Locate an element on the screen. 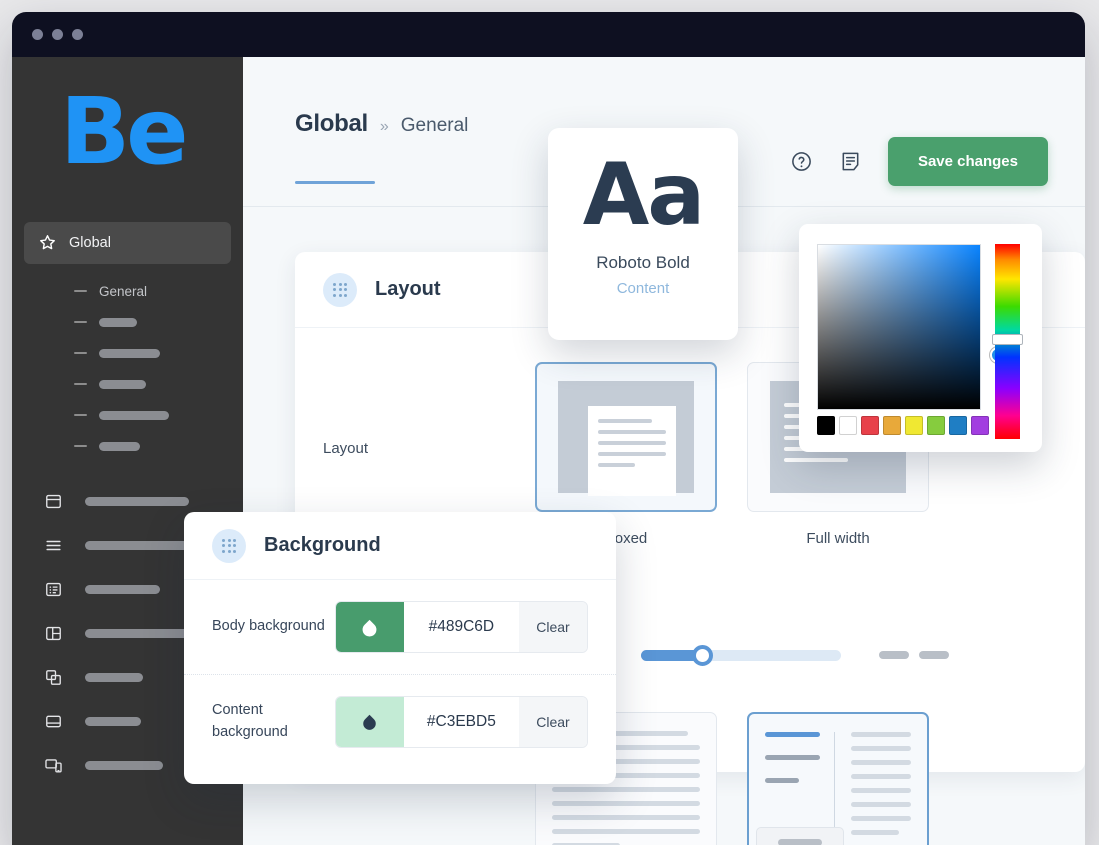 This screenshot has width=1099, height=845. swatch-blue is located at coordinates (958, 425).